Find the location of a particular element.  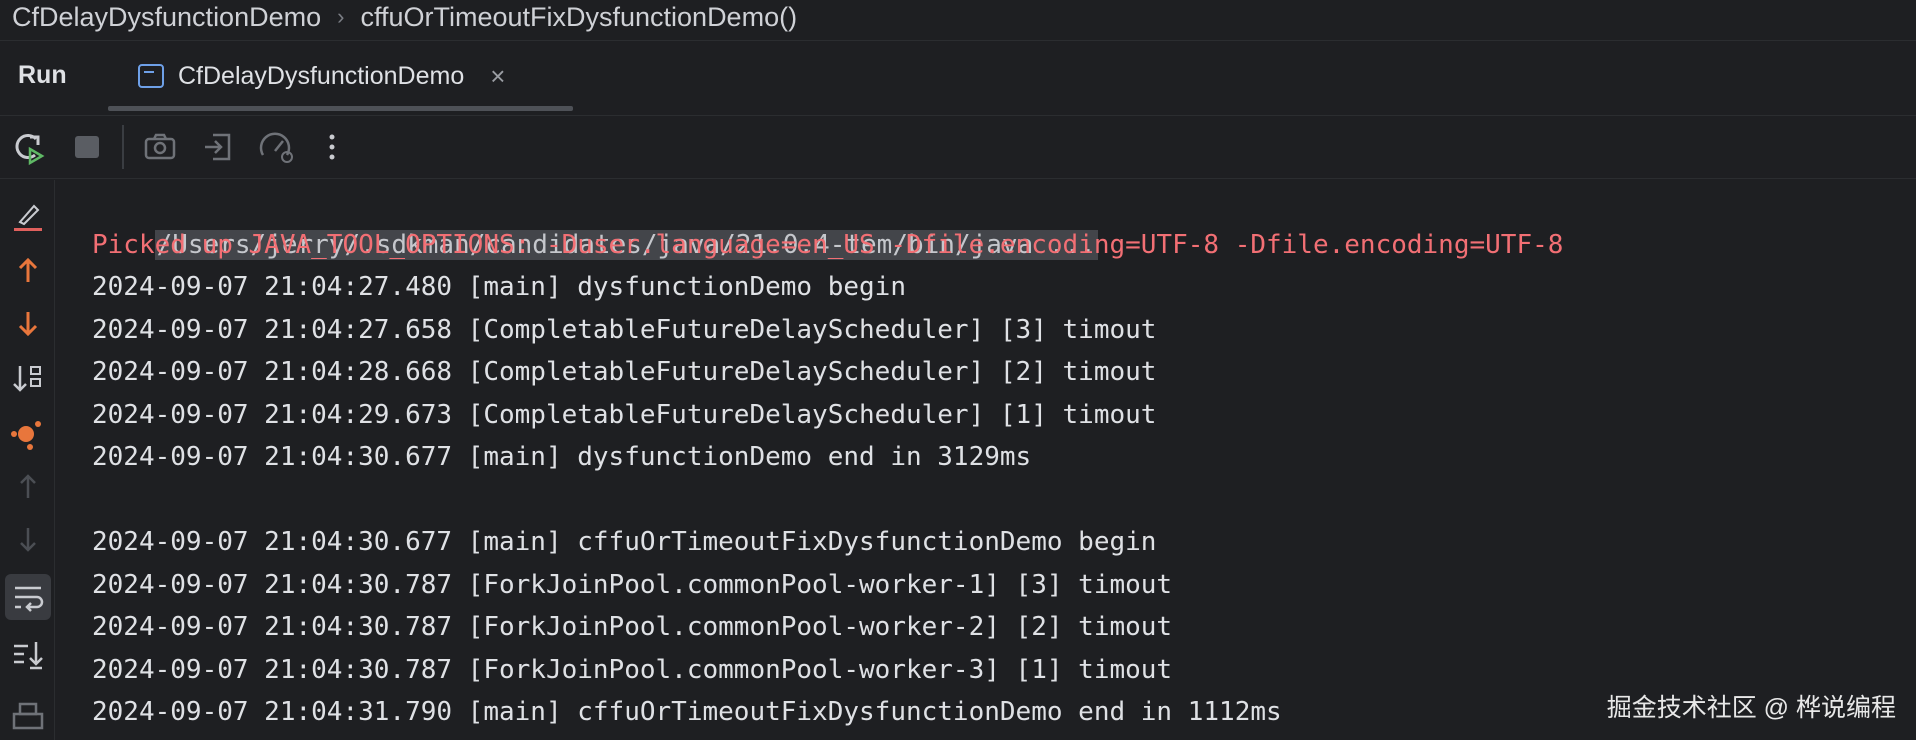

screenshot-icon is located at coordinates (161, 147).